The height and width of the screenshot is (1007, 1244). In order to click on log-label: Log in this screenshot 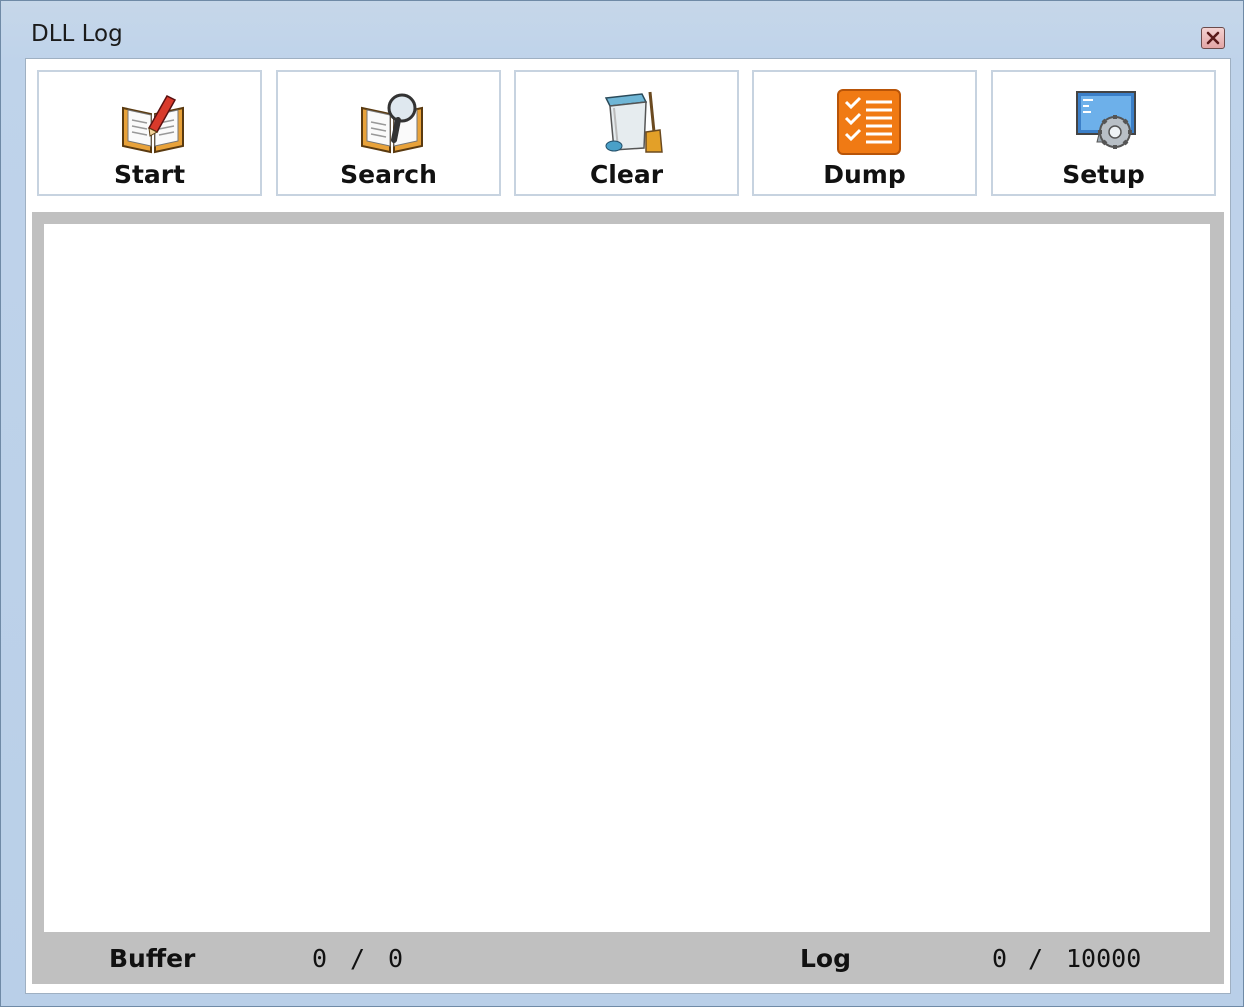, I will do `click(826, 958)`.